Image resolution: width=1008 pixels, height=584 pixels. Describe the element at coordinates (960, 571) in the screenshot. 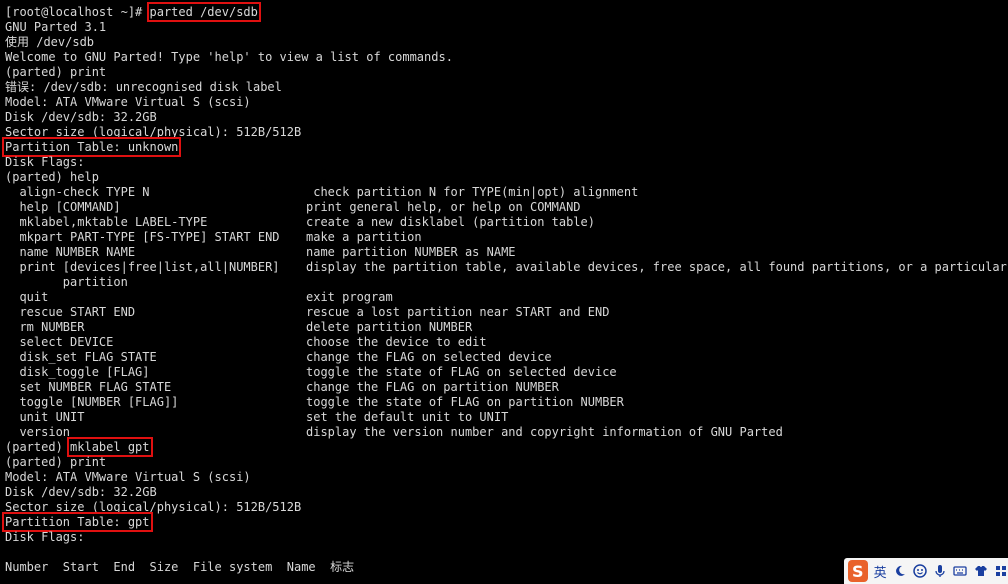

I see `keyboard-icon` at that location.